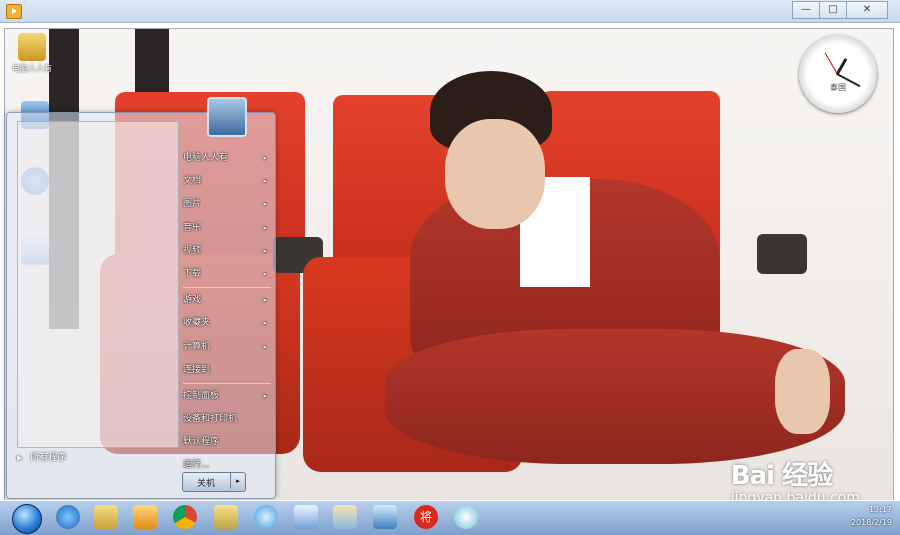  What do you see at coordinates (197, 346) in the screenshot?
I see `start-item-label: 计算机` at bounding box center [197, 346].